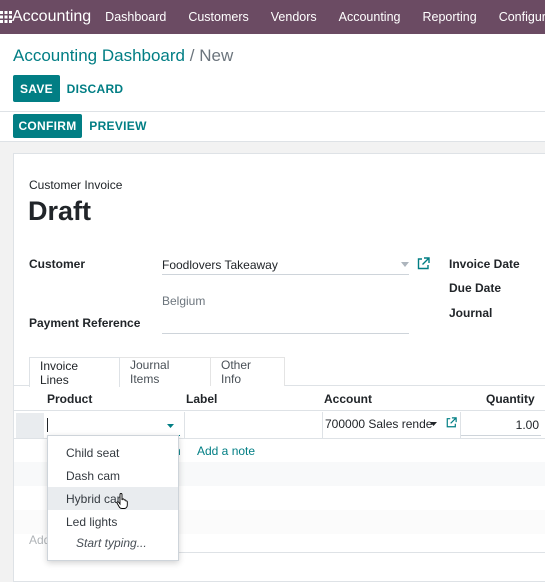 The width and height of the screenshot is (545, 582). What do you see at coordinates (359, 552) in the screenshot?
I see `table-bottom-divider` at bounding box center [359, 552].